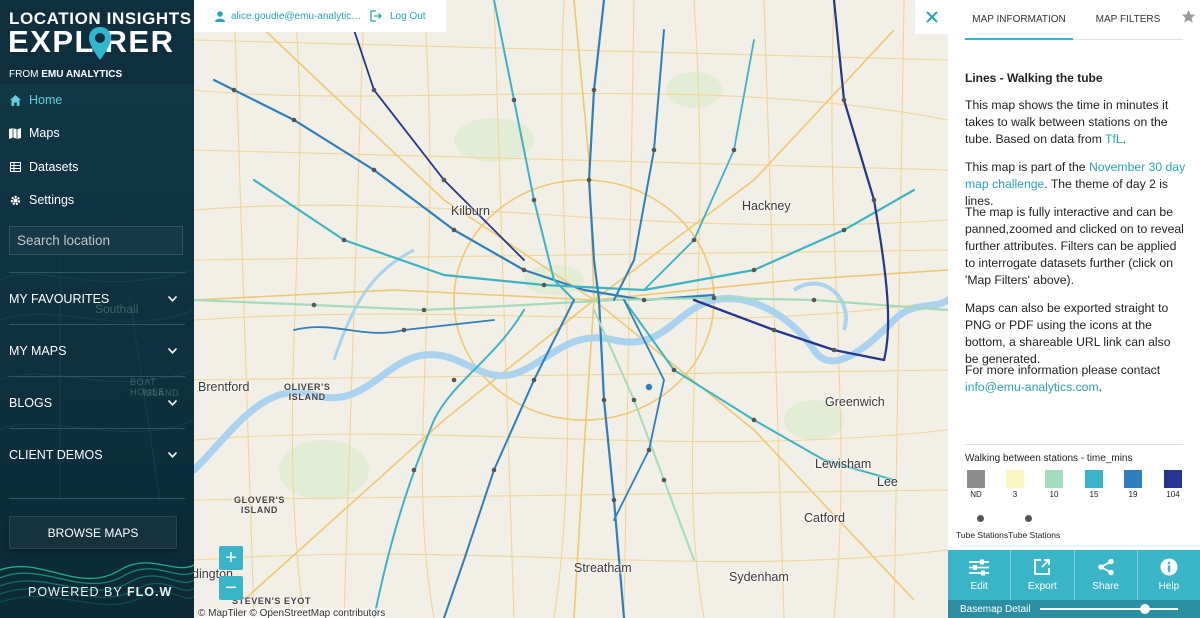 This screenshot has height=618, width=1200. What do you see at coordinates (44, 133) in the screenshot?
I see `nav-maps-label: Maps` at bounding box center [44, 133].